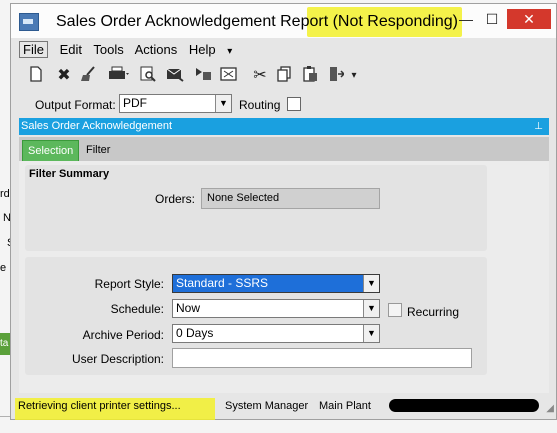 Image resolution: width=557 pixels, height=433 pixels. What do you see at coordinates (156, 49) in the screenshot?
I see `menu-actions: Actions` at bounding box center [156, 49].